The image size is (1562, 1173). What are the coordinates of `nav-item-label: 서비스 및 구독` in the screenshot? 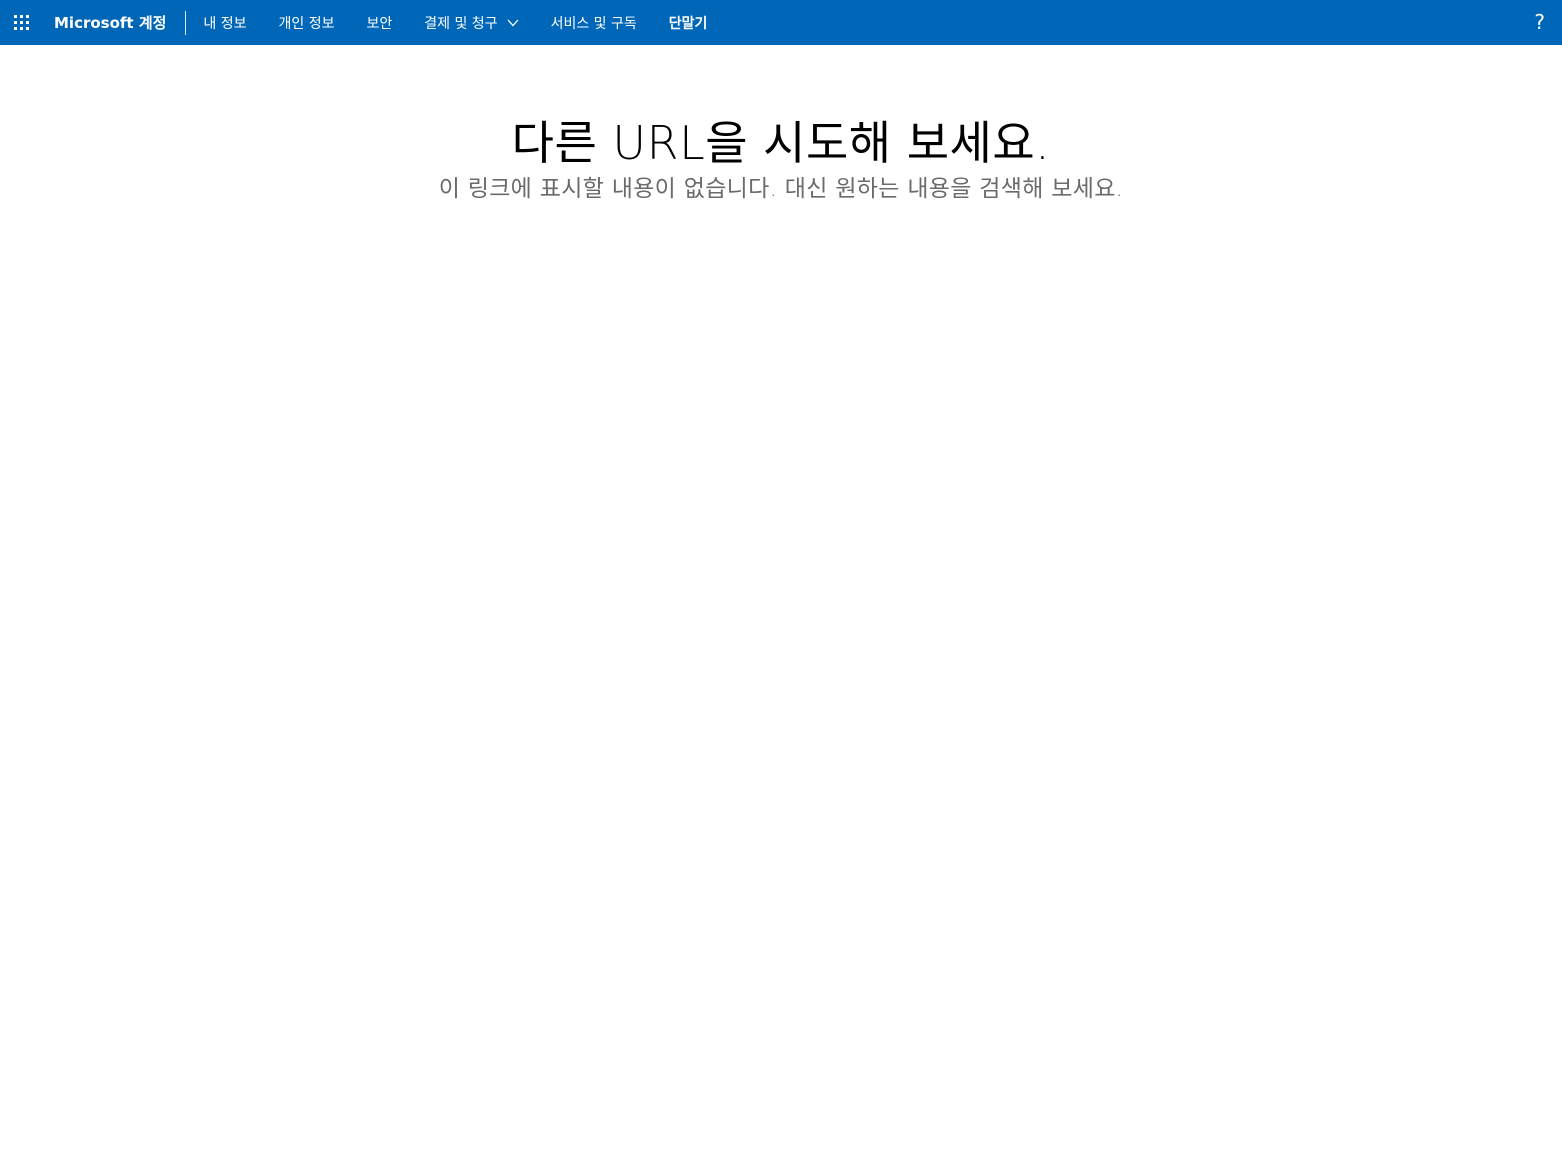 It's located at (593, 23).